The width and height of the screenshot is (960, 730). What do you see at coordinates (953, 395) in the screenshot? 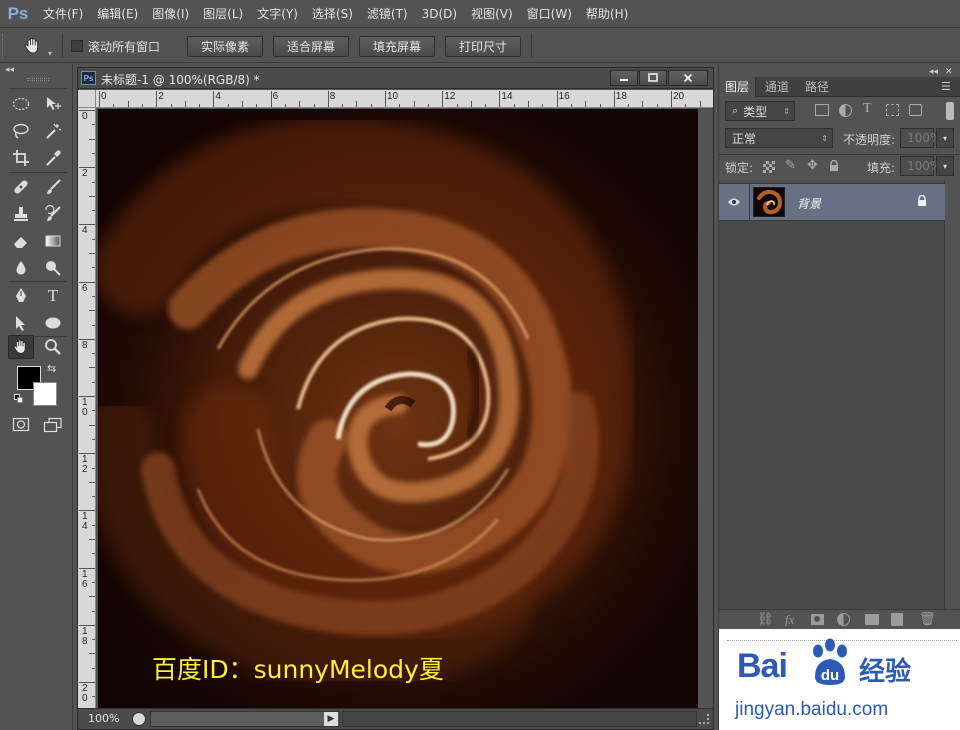
I see `layer-list-scrollbar` at bounding box center [953, 395].